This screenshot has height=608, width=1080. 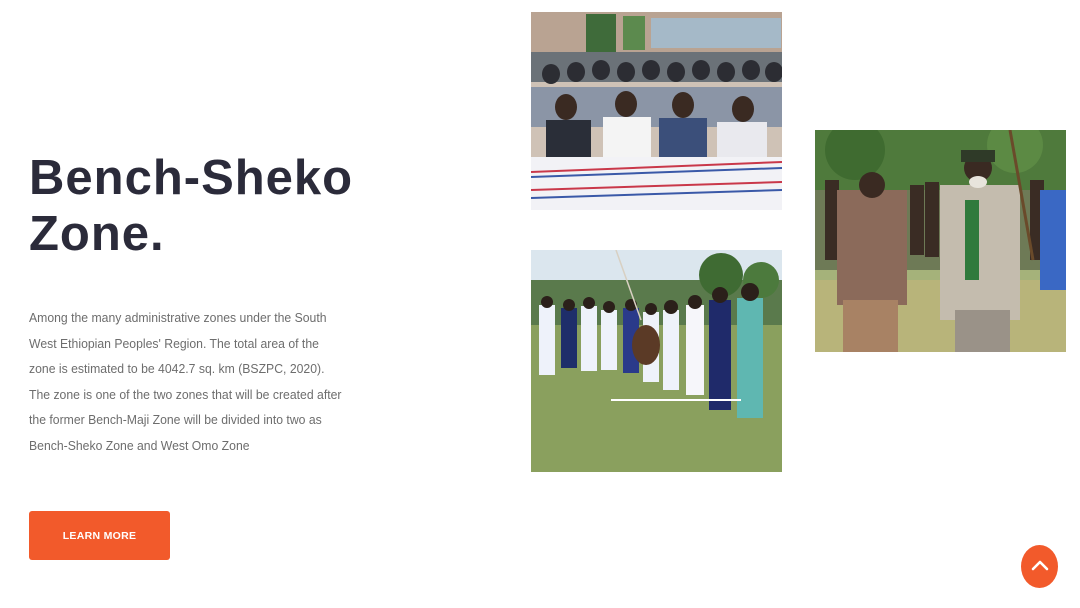 I want to click on village-elders-photo, so click(x=940, y=241).